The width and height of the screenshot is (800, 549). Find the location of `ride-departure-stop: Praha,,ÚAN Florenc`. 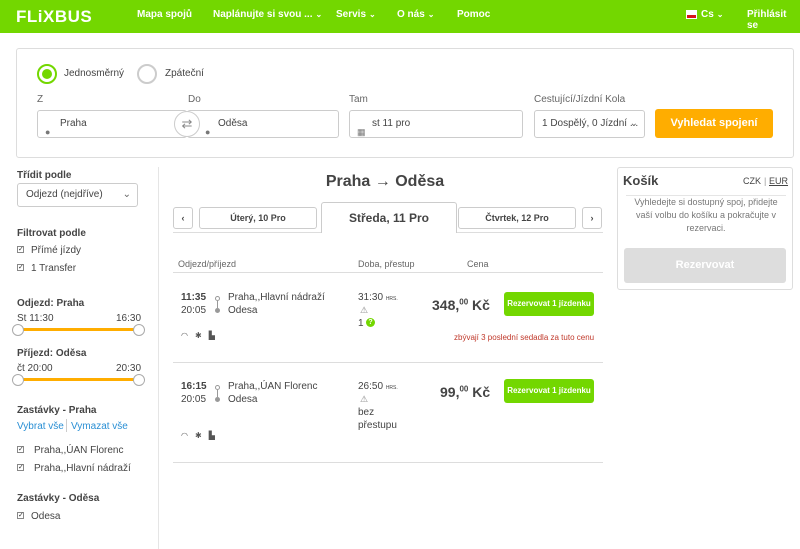

ride-departure-stop: Praha,,ÚAN Florenc is located at coordinates (272, 386).